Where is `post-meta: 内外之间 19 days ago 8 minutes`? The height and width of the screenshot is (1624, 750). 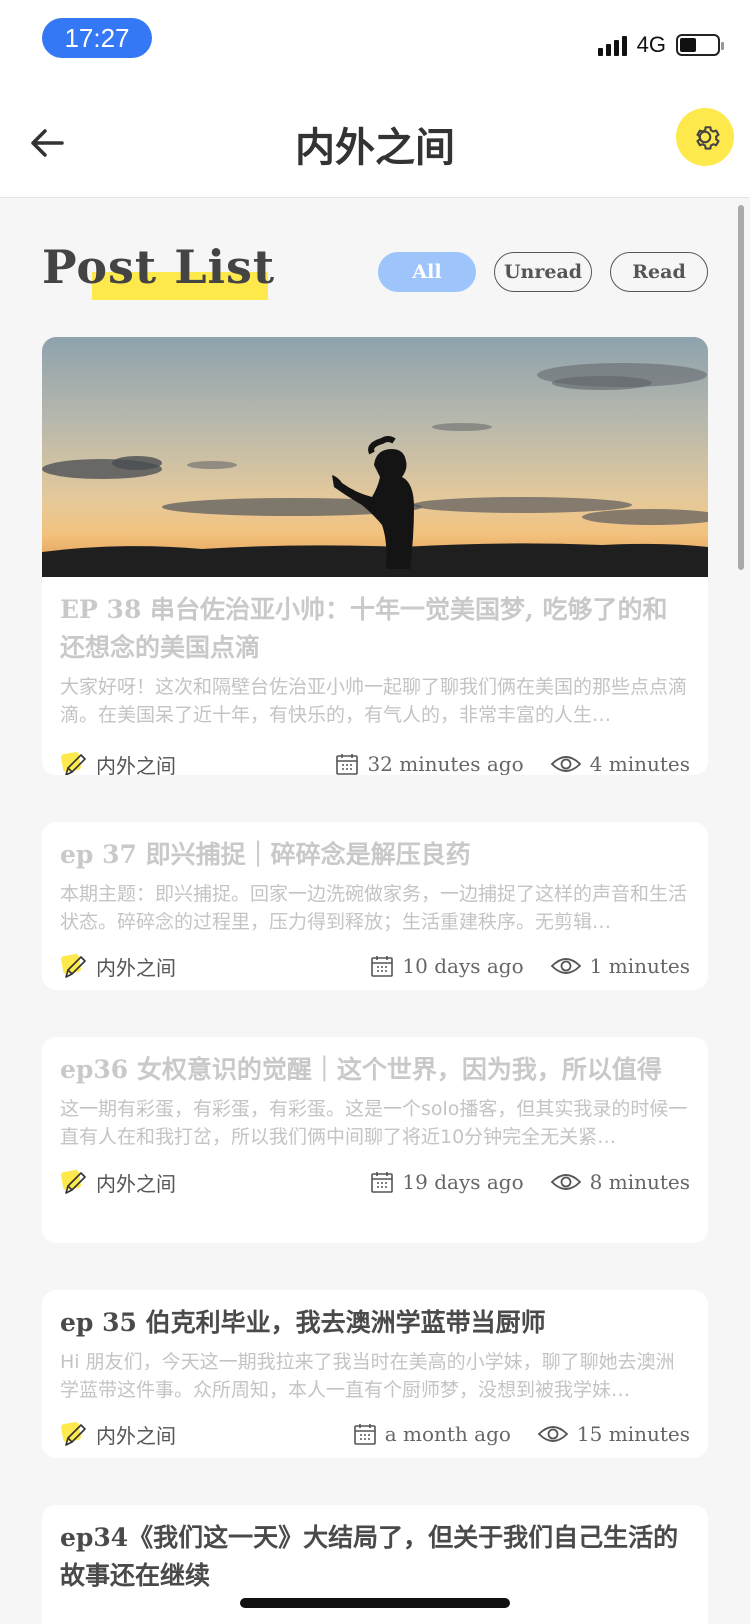
post-meta: 内外之间 19 days ago 8 minutes is located at coordinates (375, 1182).